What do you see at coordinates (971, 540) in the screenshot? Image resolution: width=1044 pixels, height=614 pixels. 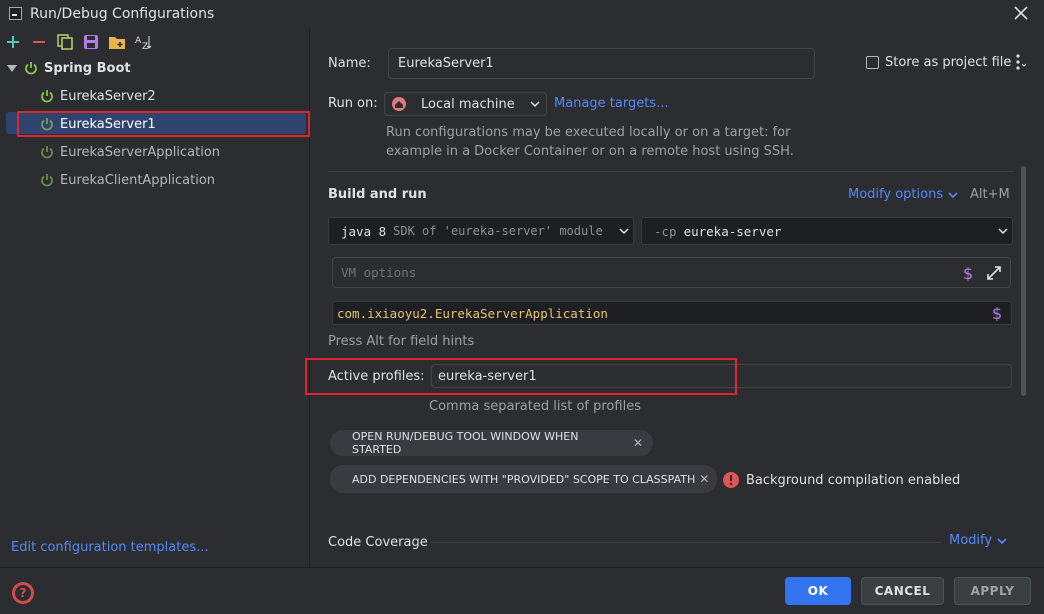 I see `modify-label: Modify` at bounding box center [971, 540].